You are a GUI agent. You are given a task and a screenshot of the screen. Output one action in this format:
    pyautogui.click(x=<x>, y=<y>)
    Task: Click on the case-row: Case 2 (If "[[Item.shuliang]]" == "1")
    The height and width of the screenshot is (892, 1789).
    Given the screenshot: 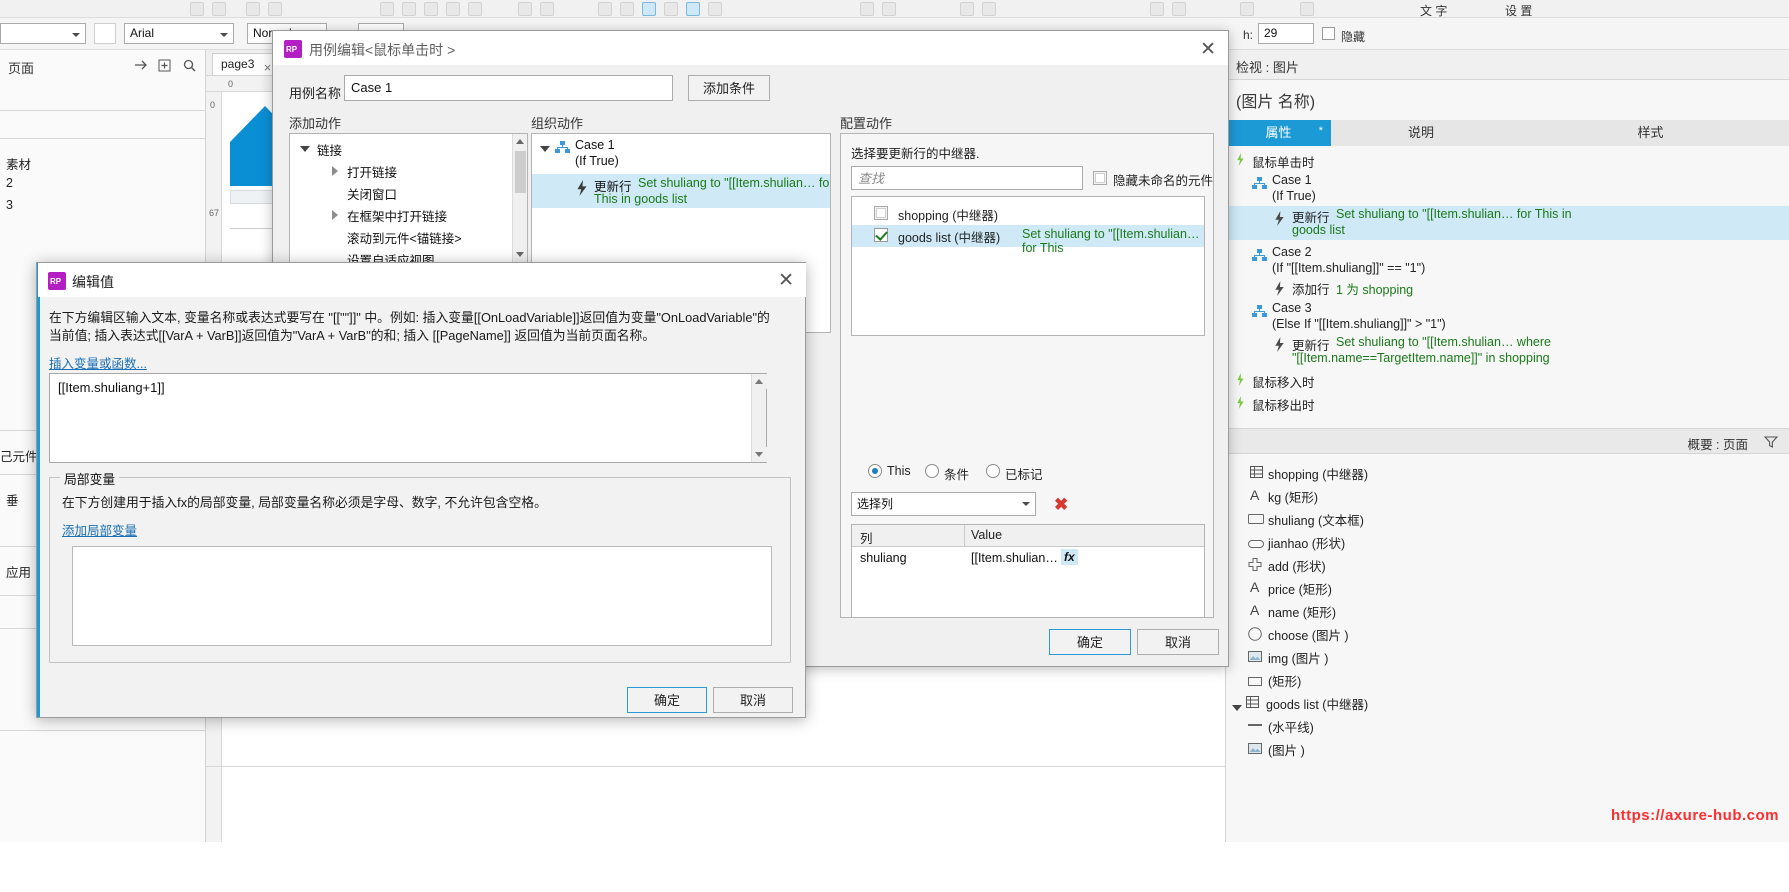 What is the action you would take?
    pyautogui.click(x=1507, y=261)
    